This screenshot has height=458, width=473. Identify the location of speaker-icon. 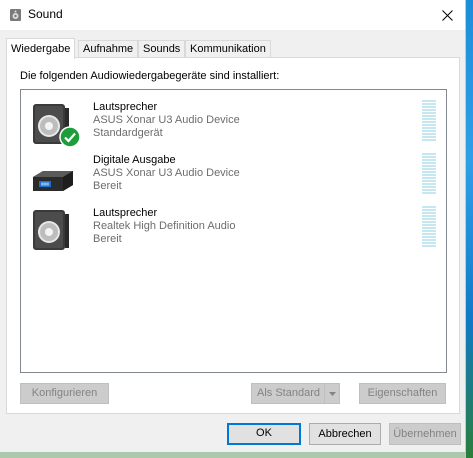
(51, 230).